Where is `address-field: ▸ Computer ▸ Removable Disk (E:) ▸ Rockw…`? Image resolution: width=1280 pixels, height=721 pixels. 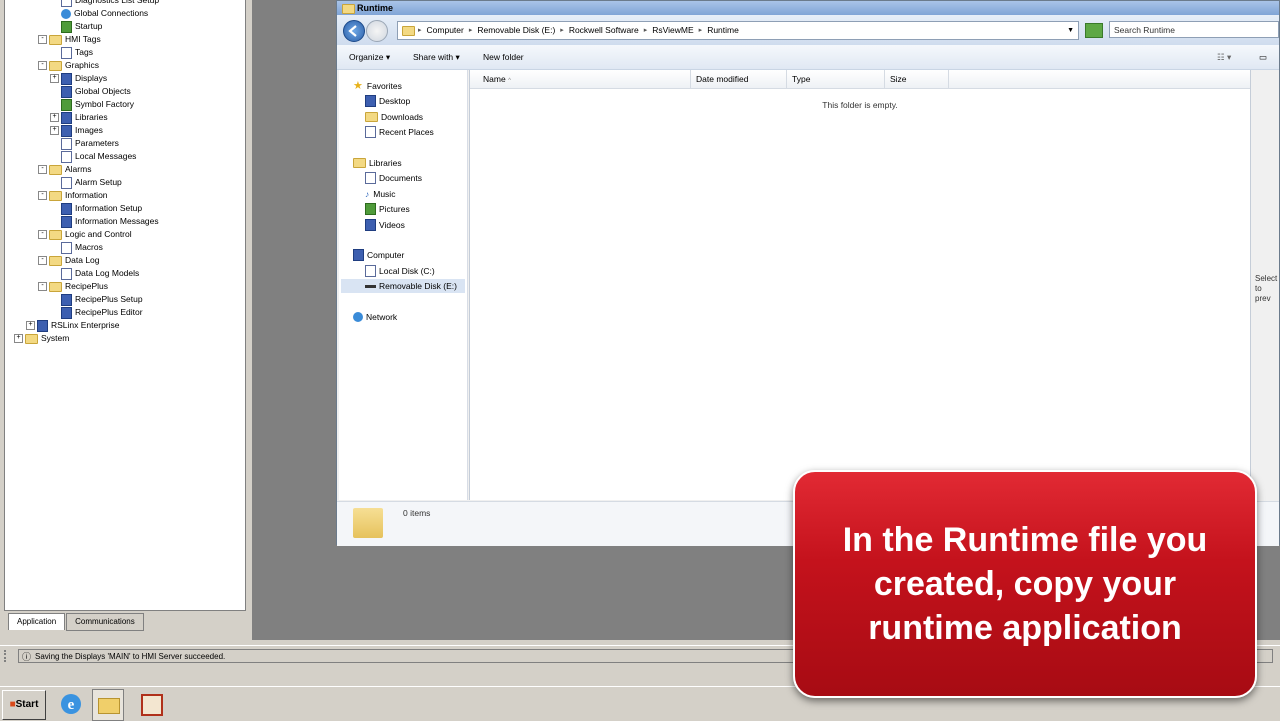
address-field: ▸ Computer ▸ Removable Disk (E:) ▸ Rockw… is located at coordinates (738, 30).